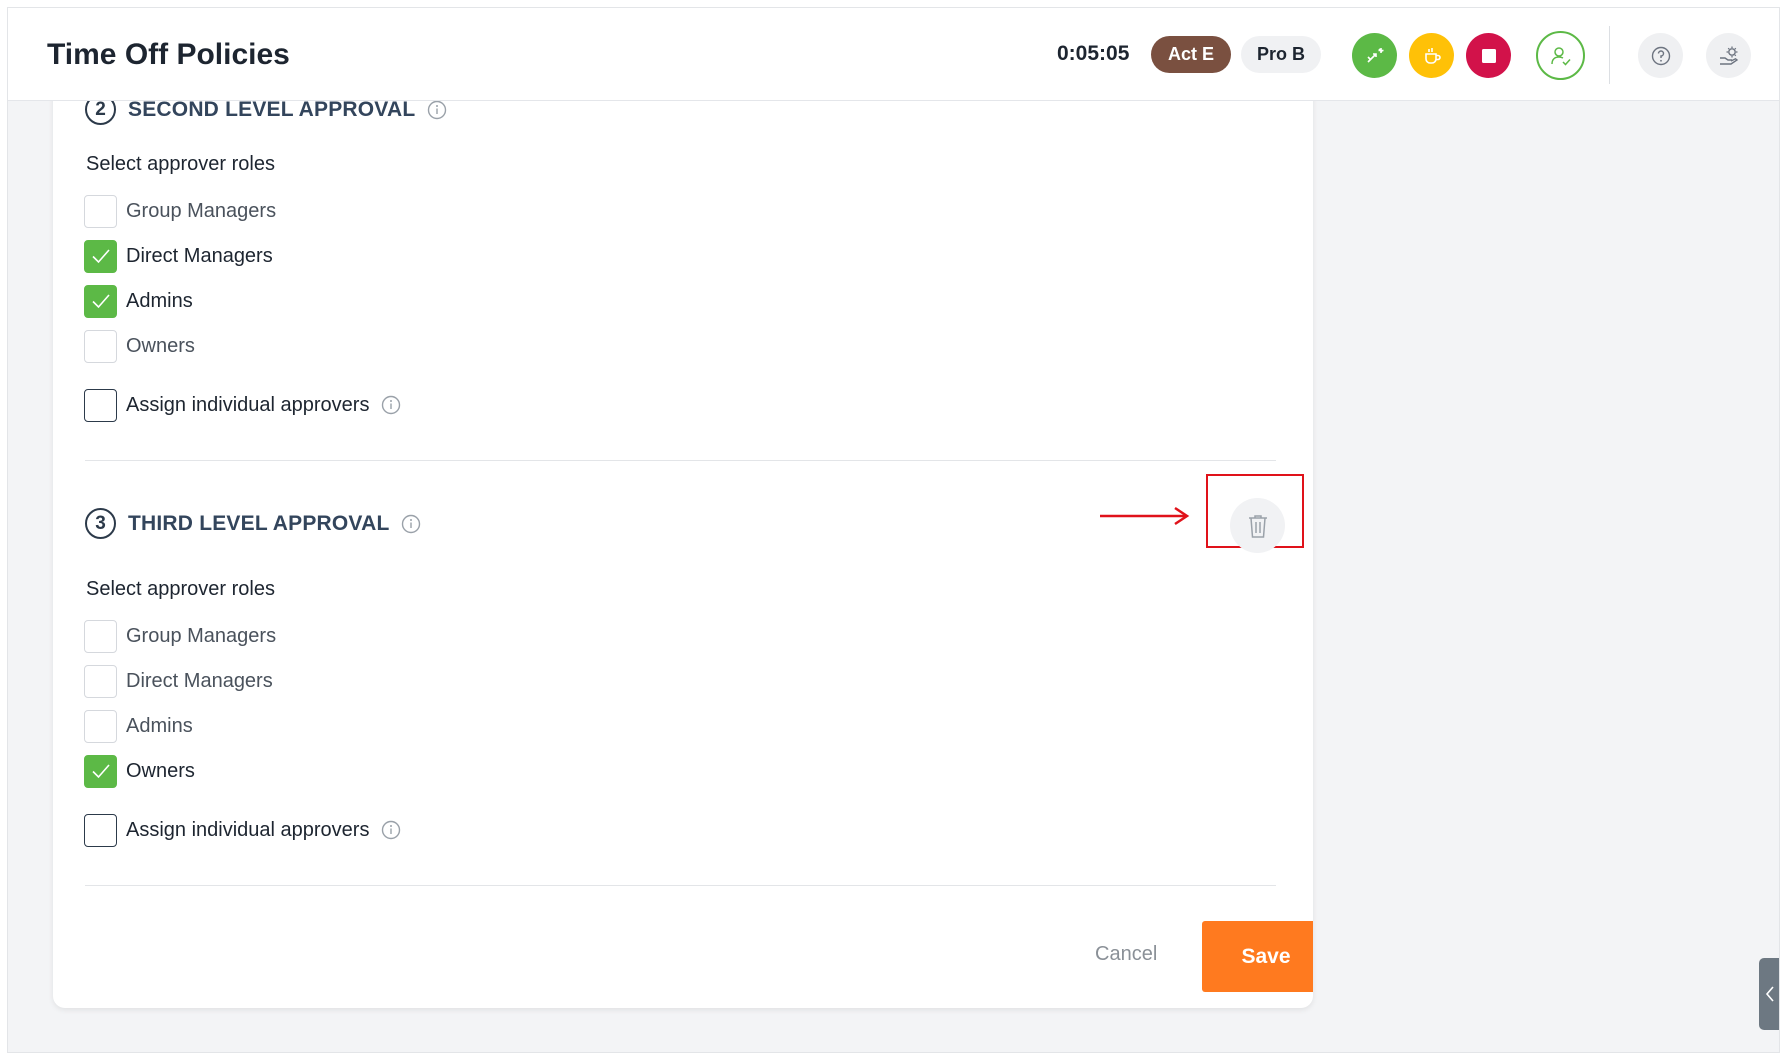  Describe the element at coordinates (1609, 55) in the screenshot. I see `header-divider` at that location.